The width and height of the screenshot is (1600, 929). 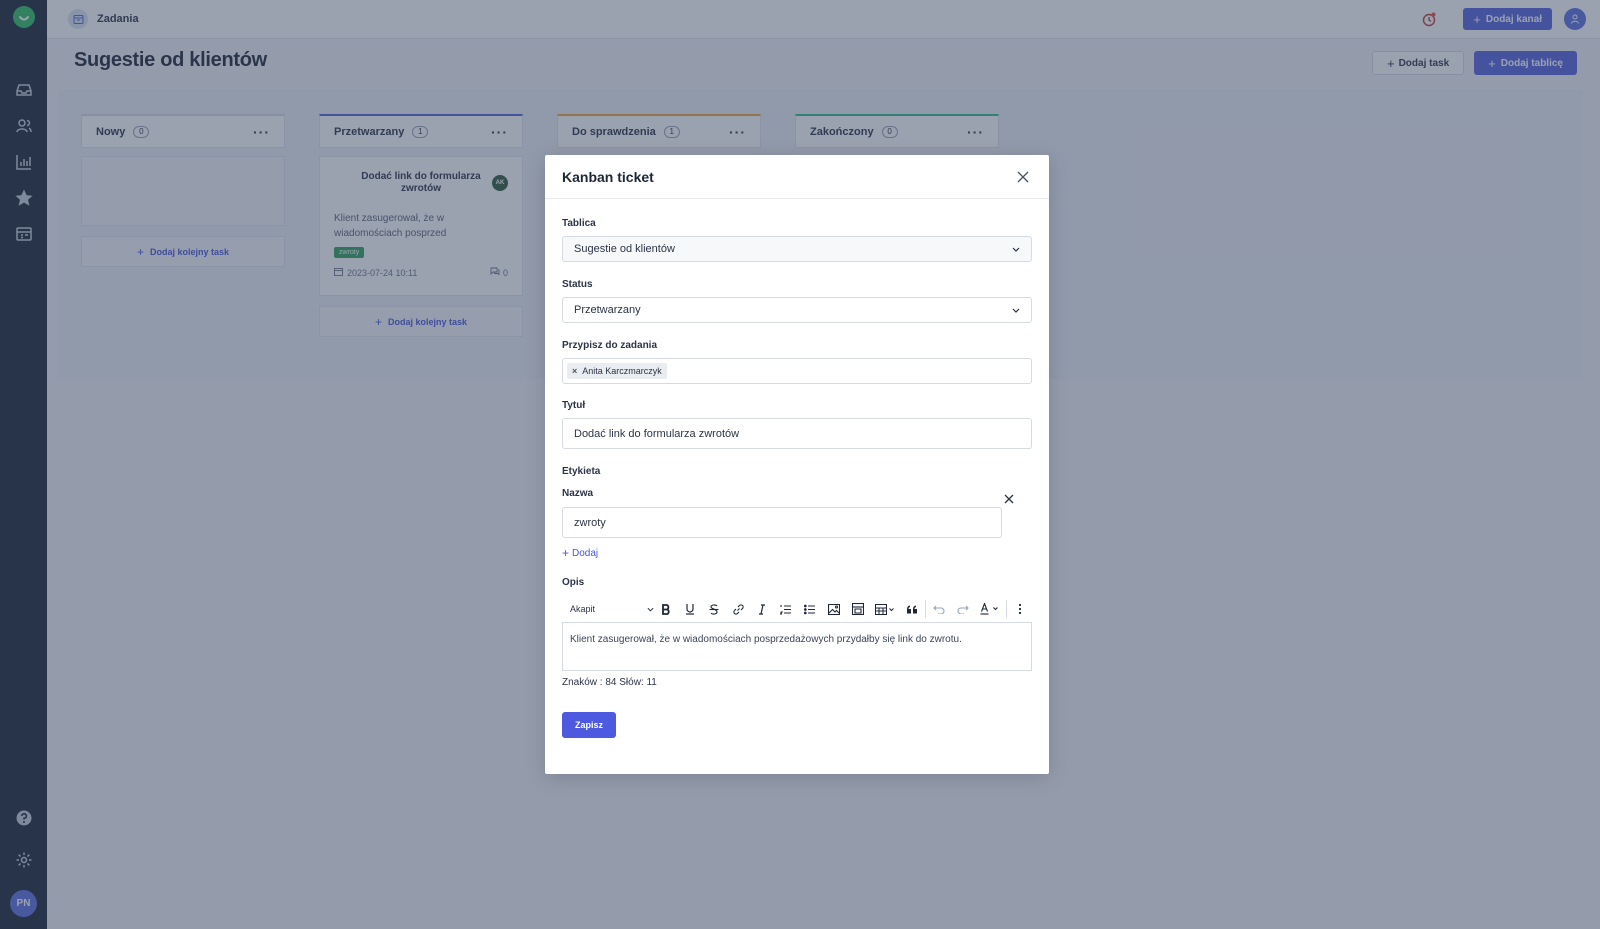 What do you see at coordinates (1020, 609) in the screenshot?
I see `more-options-icon` at bounding box center [1020, 609].